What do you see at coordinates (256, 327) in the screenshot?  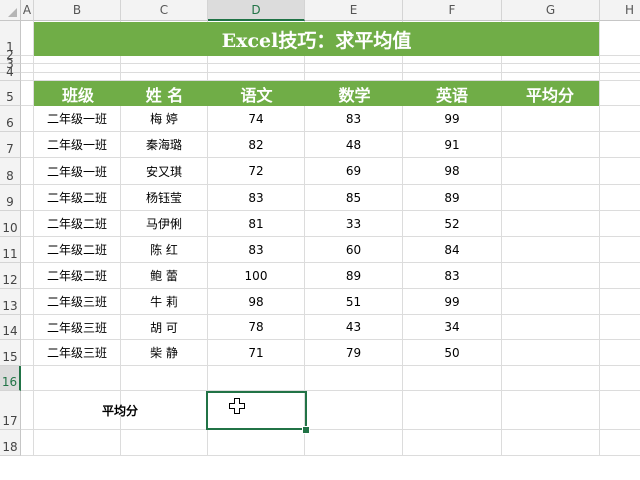 I see `cell-D14: 78` at bounding box center [256, 327].